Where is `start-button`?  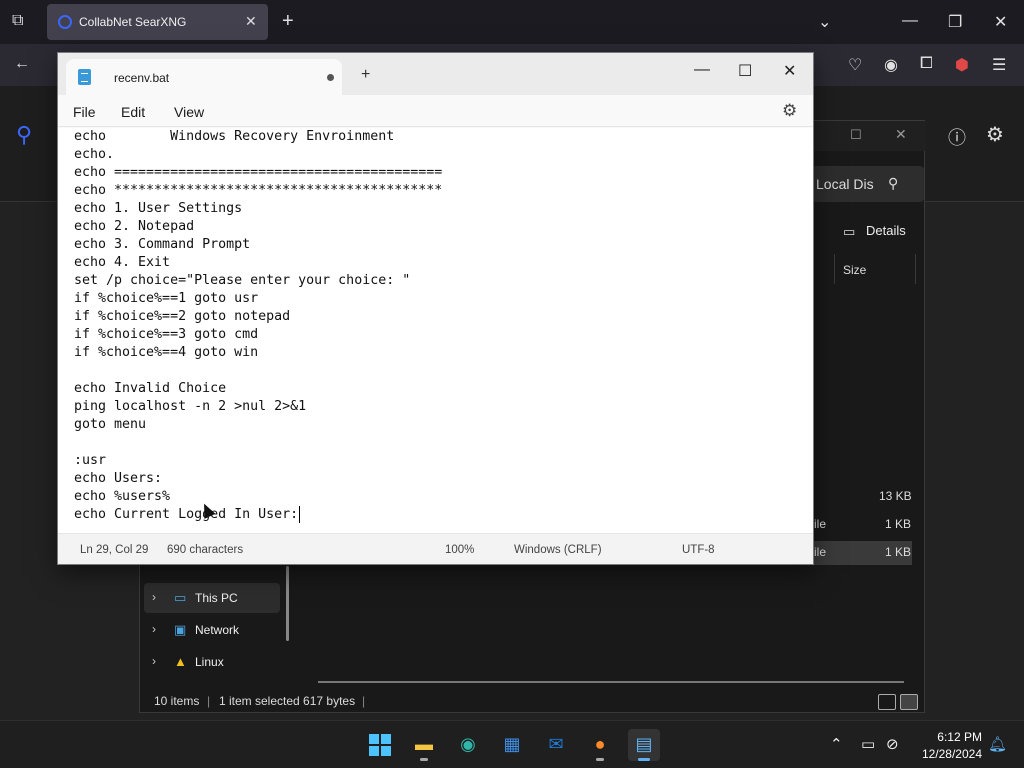
start-button is located at coordinates (380, 745).